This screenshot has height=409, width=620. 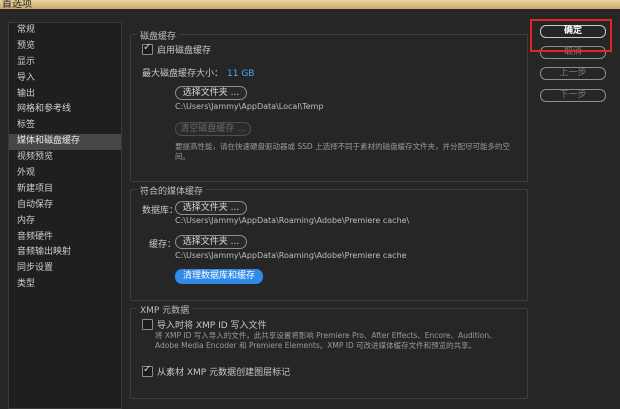 I want to click on sidebar-item: 内存, so click(x=65, y=222).